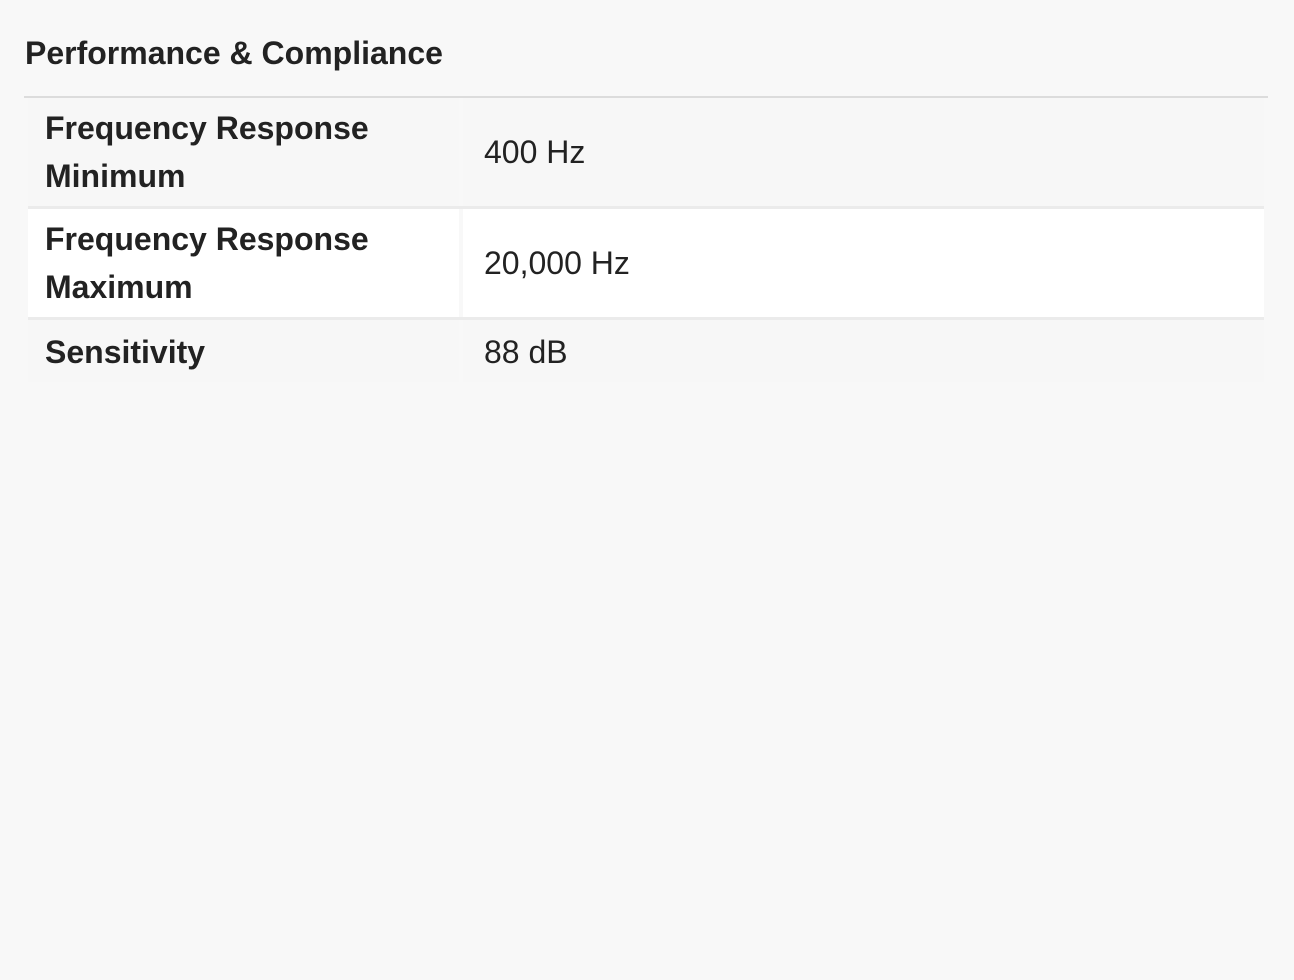 The width and height of the screenshot is (1294, 980). Describe the element at coordinates (243, 351) in the screenshot. I see `spec-label: Sensitivity` at that location.